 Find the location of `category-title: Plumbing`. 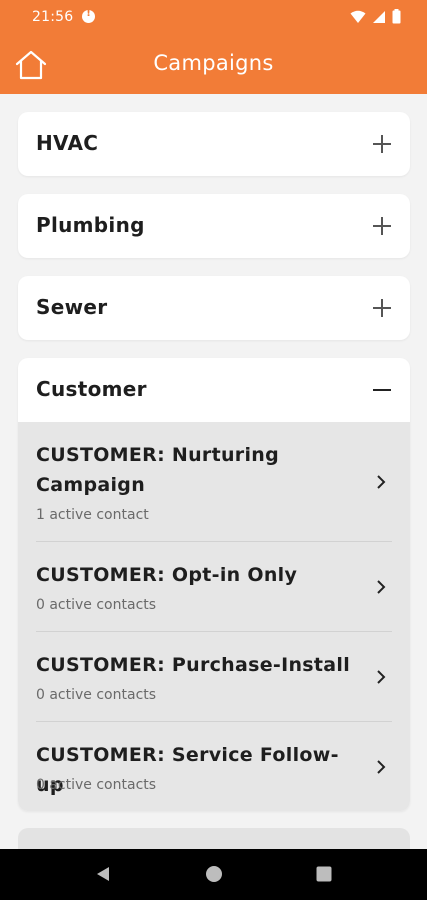

category-title: Plumbing is located at coordinates (90, 225).